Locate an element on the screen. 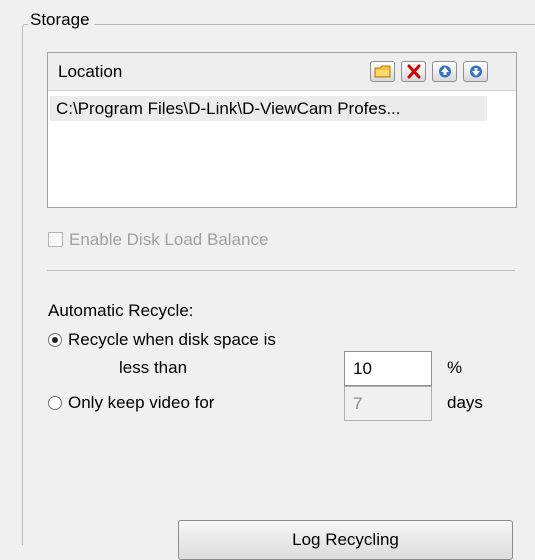 The width and height of the screenshot is (535, 560). arrow-up-icon is located at coordinates (445, 71).